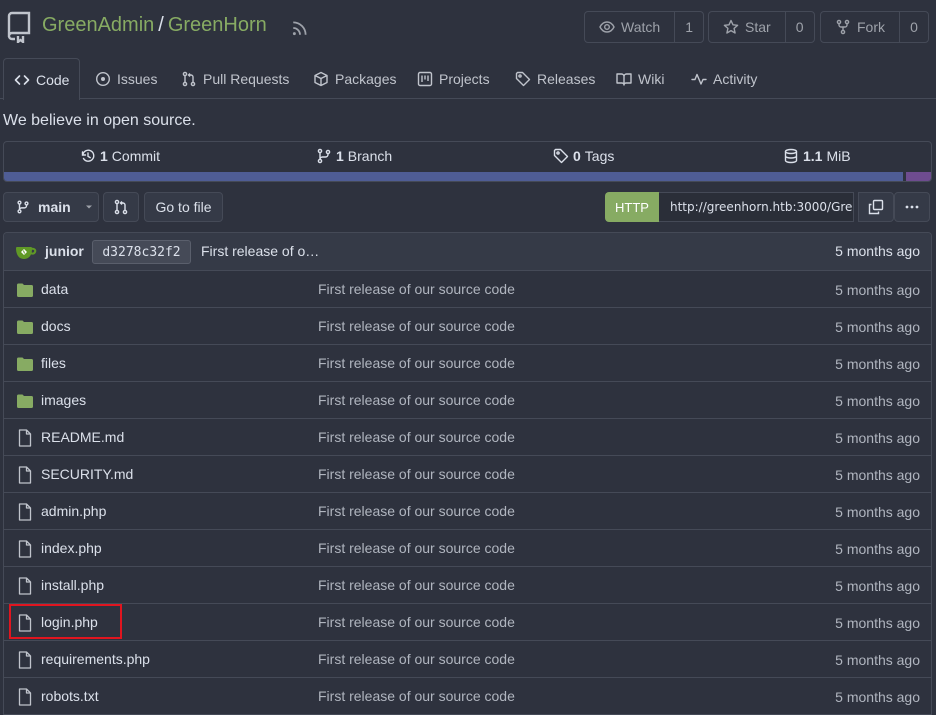 This screenshot has height=715, width=936. Describe the element at coordinates (340, 156) in the screenshot. I see `branches-count: 1` at that location.